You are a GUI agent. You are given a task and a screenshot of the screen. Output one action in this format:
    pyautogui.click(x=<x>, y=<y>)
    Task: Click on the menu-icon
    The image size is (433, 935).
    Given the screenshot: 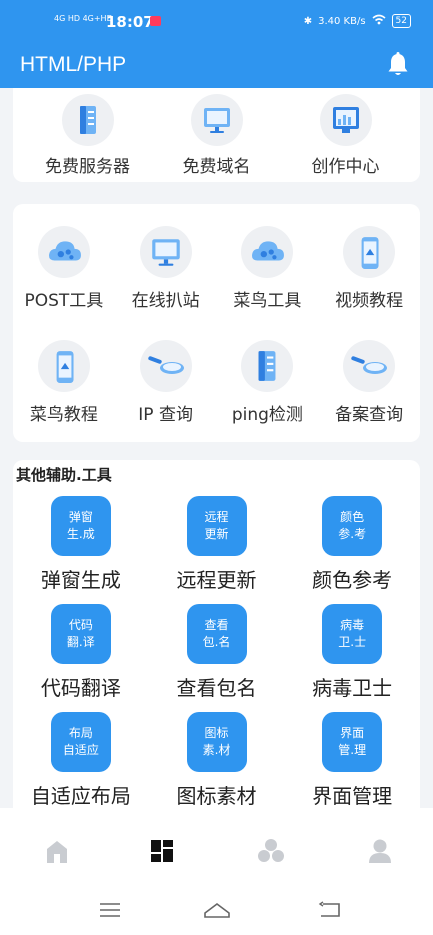 What is the action you would take?
    pyautogui.click(x=110, y=910)
    